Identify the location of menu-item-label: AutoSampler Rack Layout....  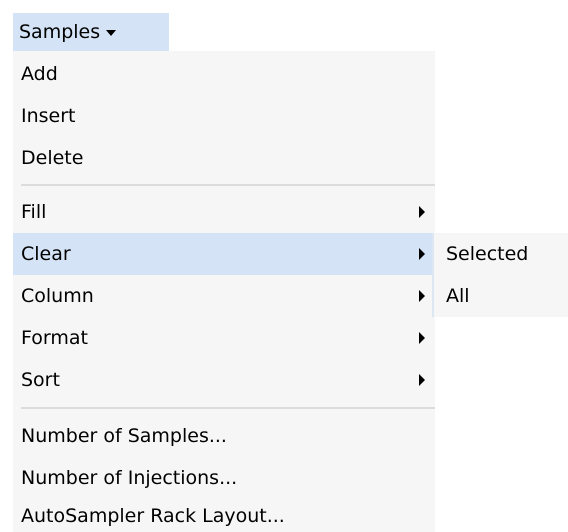
(153, 515).